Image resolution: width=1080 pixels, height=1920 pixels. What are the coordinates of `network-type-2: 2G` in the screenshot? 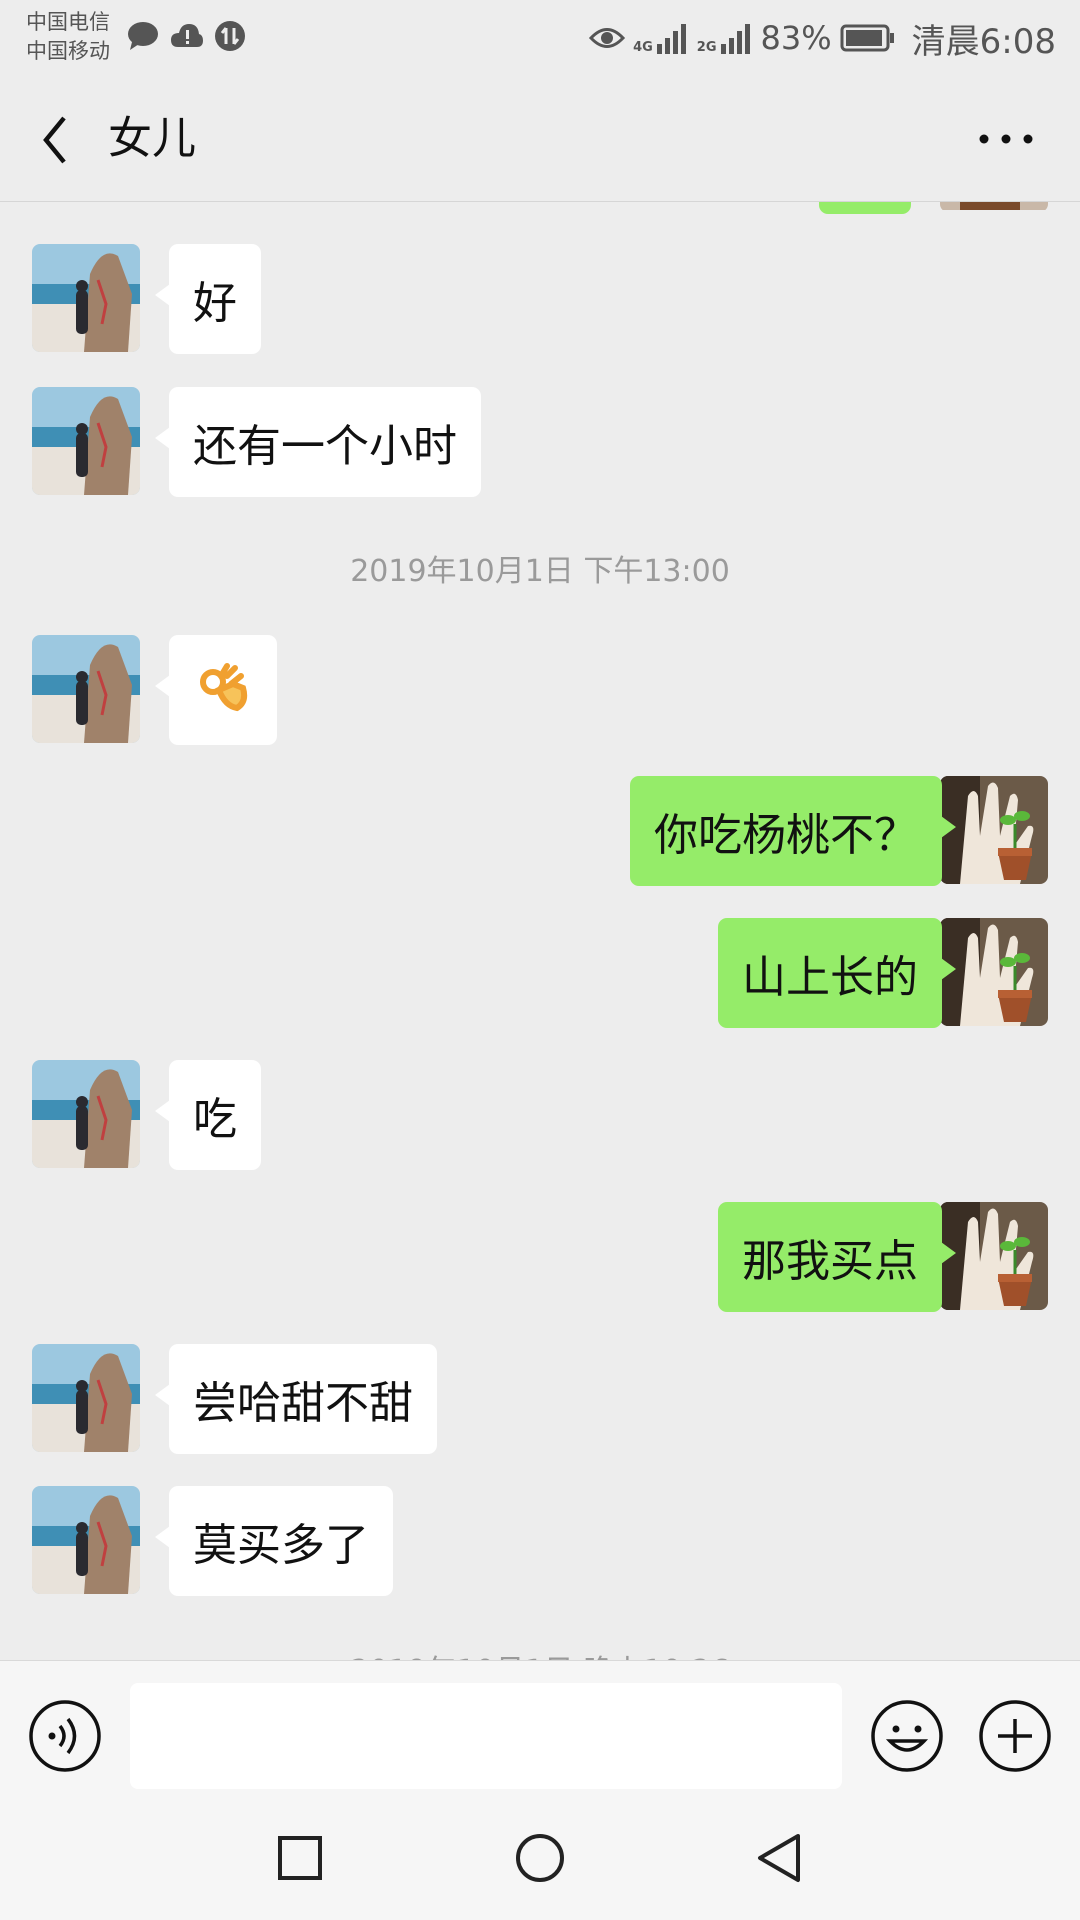 It's located at (706, 47).